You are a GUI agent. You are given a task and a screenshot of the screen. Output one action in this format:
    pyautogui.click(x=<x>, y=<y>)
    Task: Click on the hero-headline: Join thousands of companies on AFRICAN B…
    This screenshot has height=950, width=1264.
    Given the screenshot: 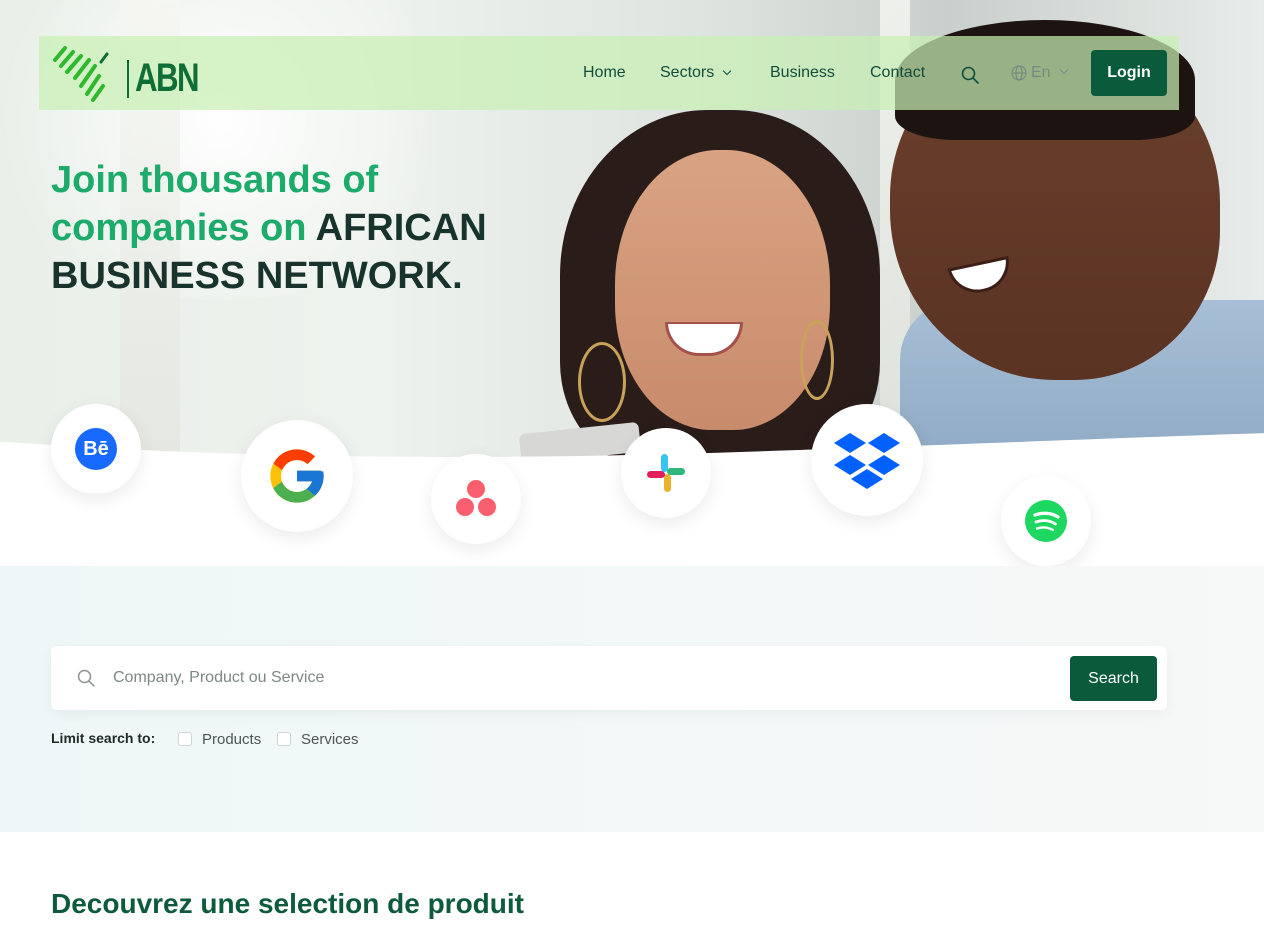 What is the action you would take?
    pyautogui.click(x=301, y=228)
    